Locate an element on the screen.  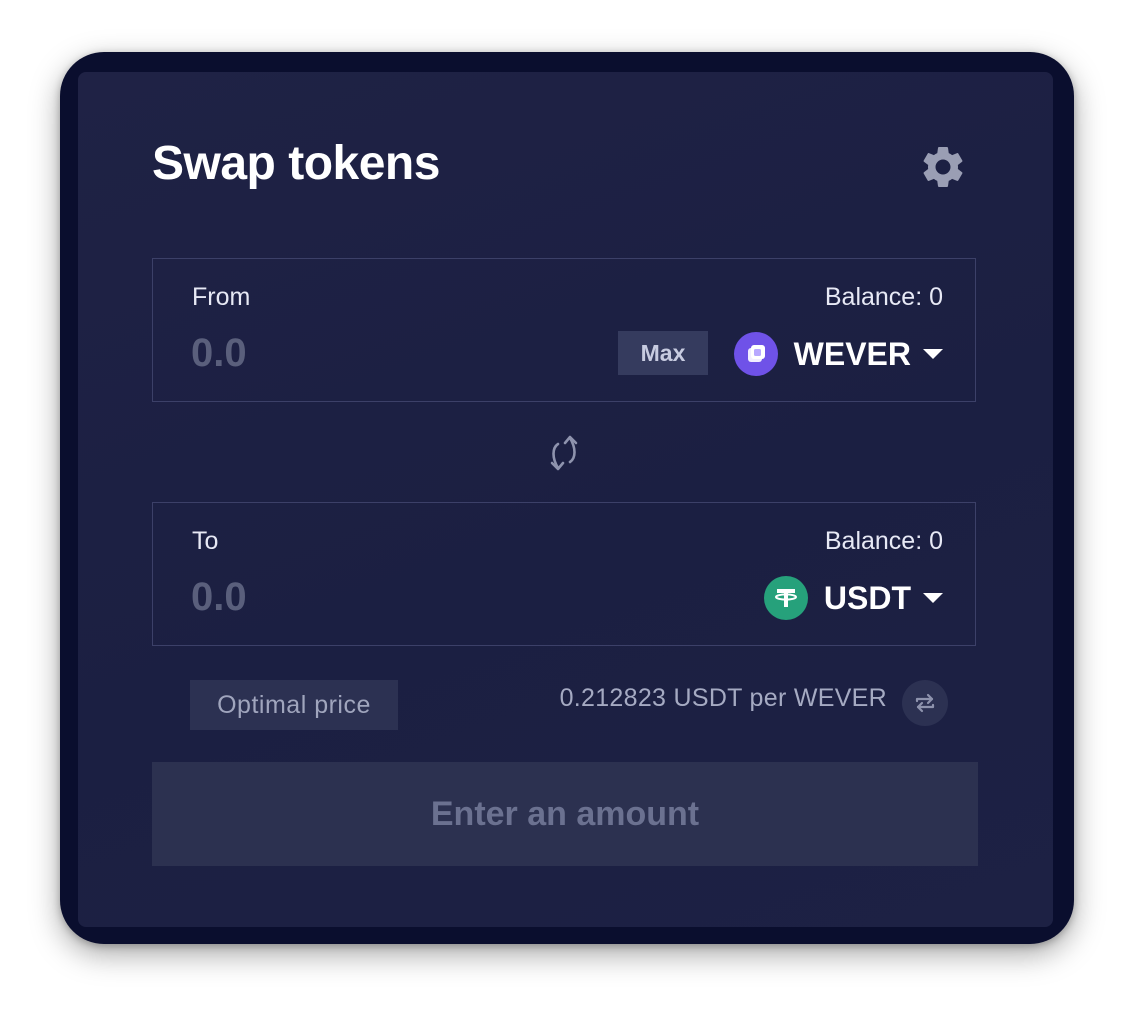
to-token-selector: USDT is located at coordinates (853, 598).